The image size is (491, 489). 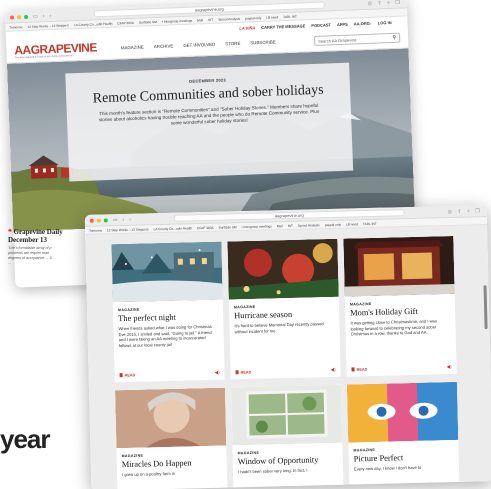 What do you see at coordinates (132, 48) in the screenshot?
I see `nav-magazine: MAGAZINE` at bounding box center [132, 48].